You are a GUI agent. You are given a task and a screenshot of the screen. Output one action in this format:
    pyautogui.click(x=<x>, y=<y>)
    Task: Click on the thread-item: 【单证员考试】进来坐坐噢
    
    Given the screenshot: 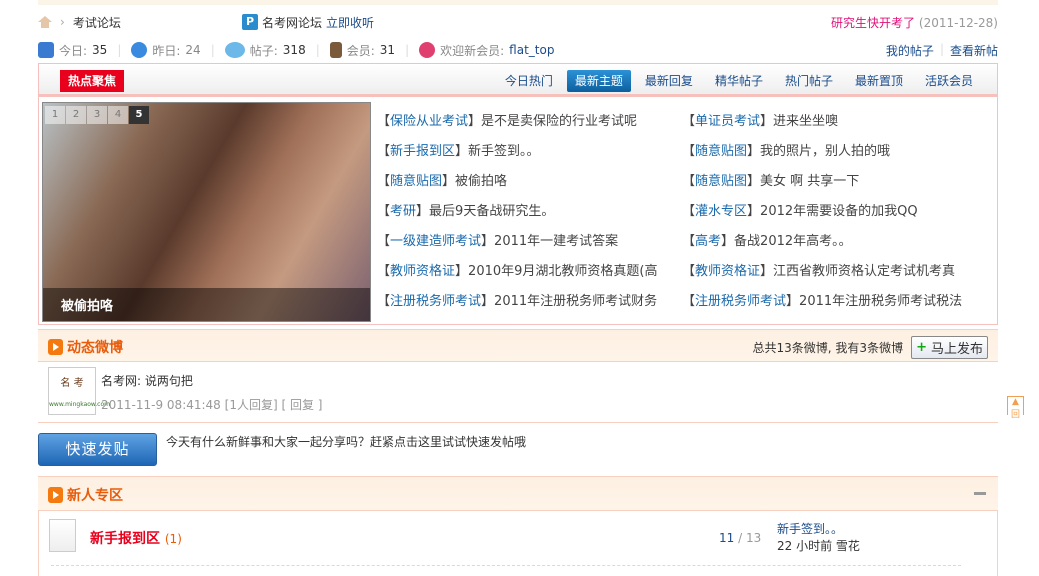 What is the action you would take?
    pyautogui.click(x=760, y=121)
    